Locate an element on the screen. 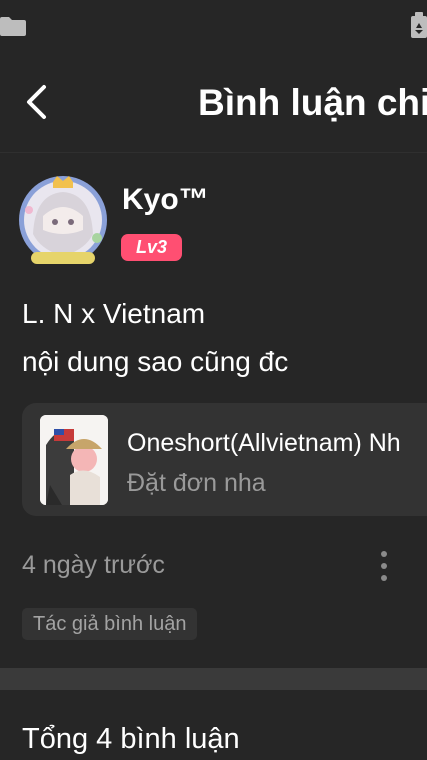  comment-text: L. N x Vietnam nội dung sao cũng đc is located at coordinates (155, 338).